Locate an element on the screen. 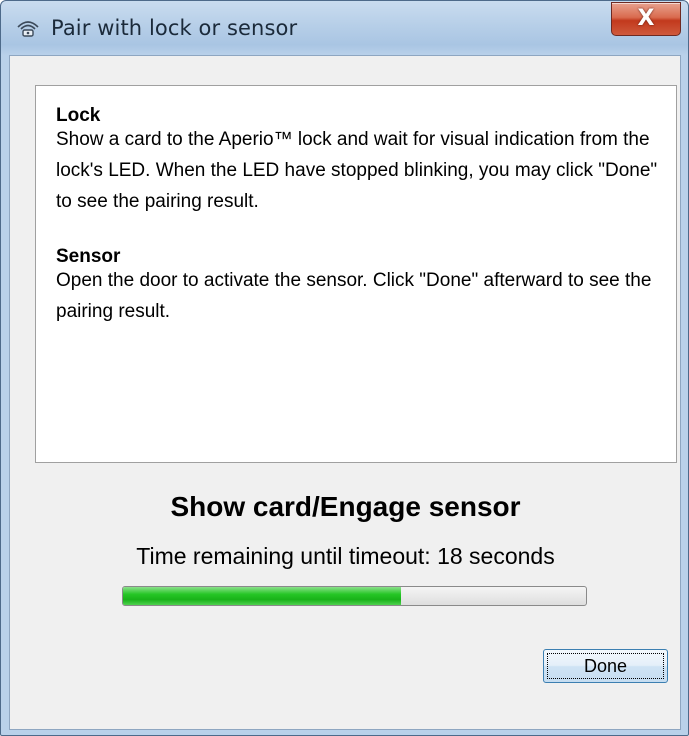 Image resolution: width=689 pixels, height=736 pixels. done-button: Done is located at coordinates (605, 666).